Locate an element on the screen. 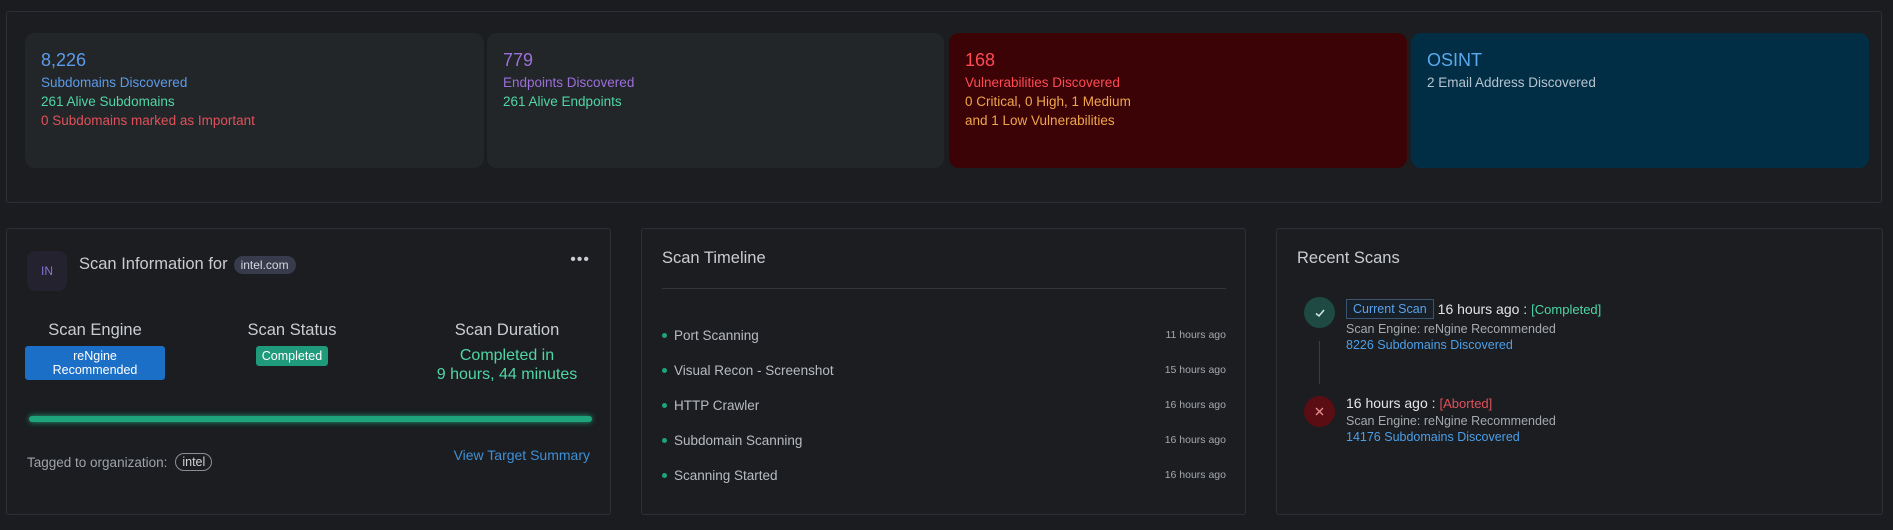  timeline-label: Visual Recon - Screenshot is located at coordinates (754, 370).